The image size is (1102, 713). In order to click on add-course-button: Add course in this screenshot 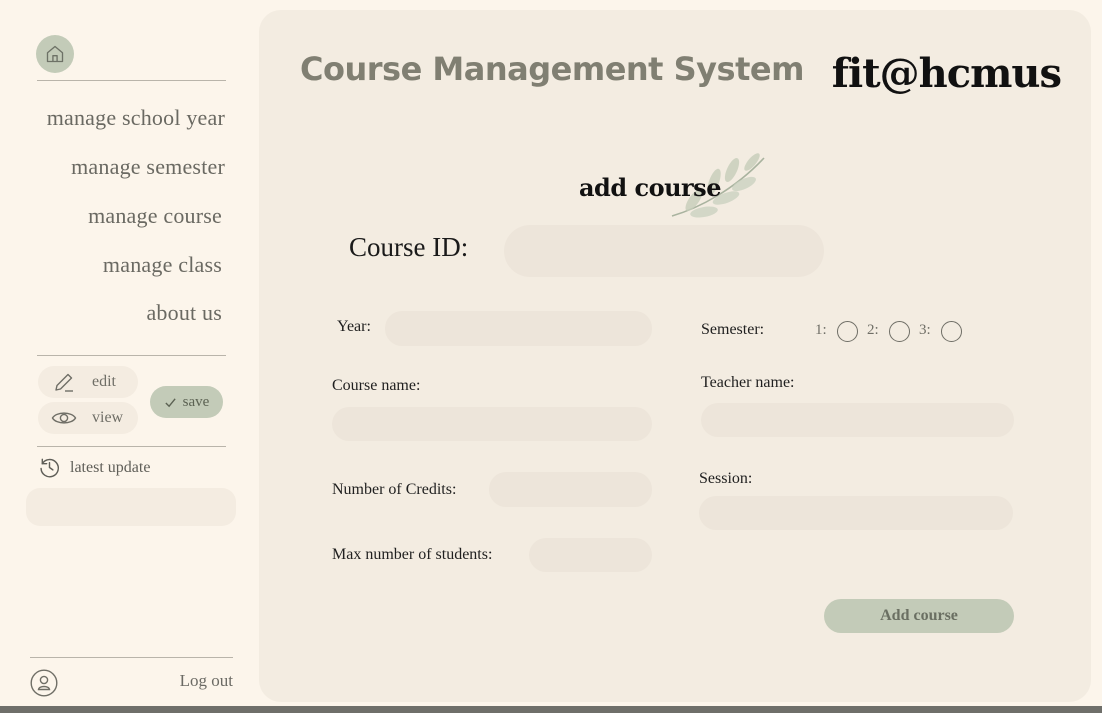, I will do `click(919, 616)`.